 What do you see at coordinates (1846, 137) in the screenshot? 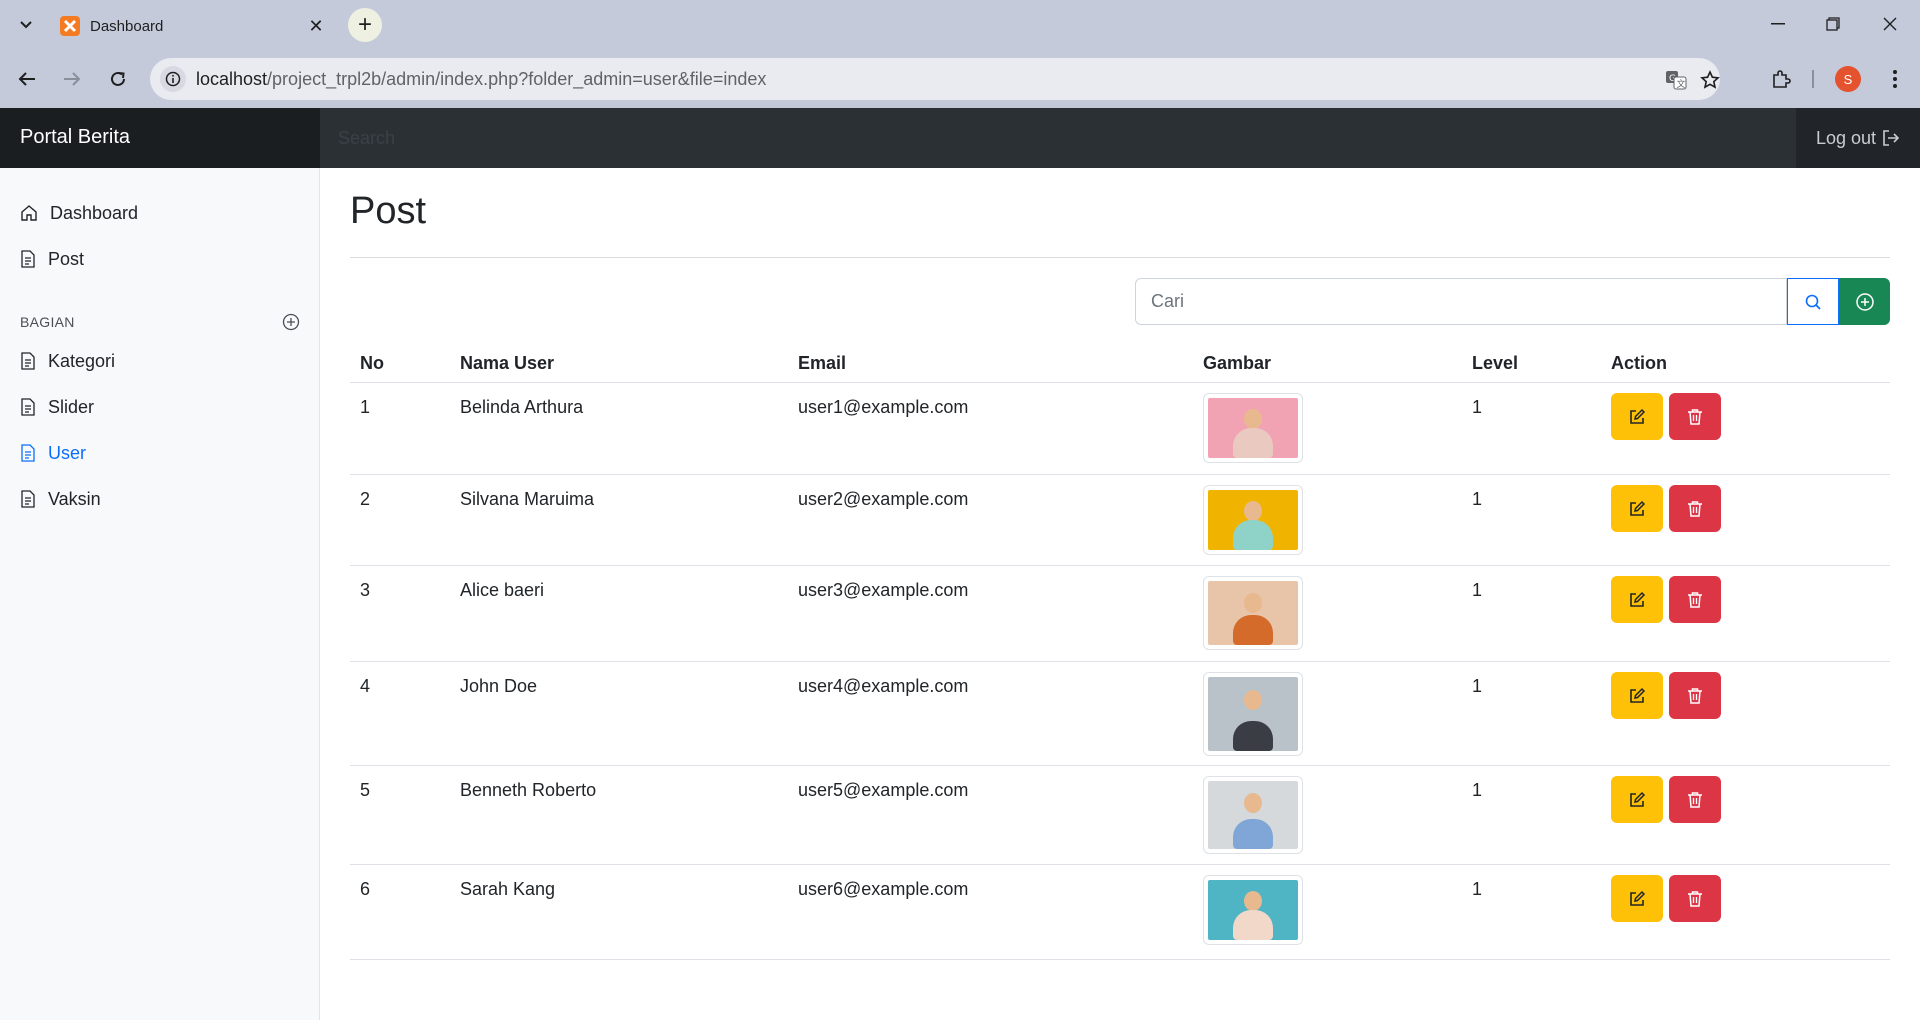
I see `logout-label: Log out` at bounding box center [1846, 137].